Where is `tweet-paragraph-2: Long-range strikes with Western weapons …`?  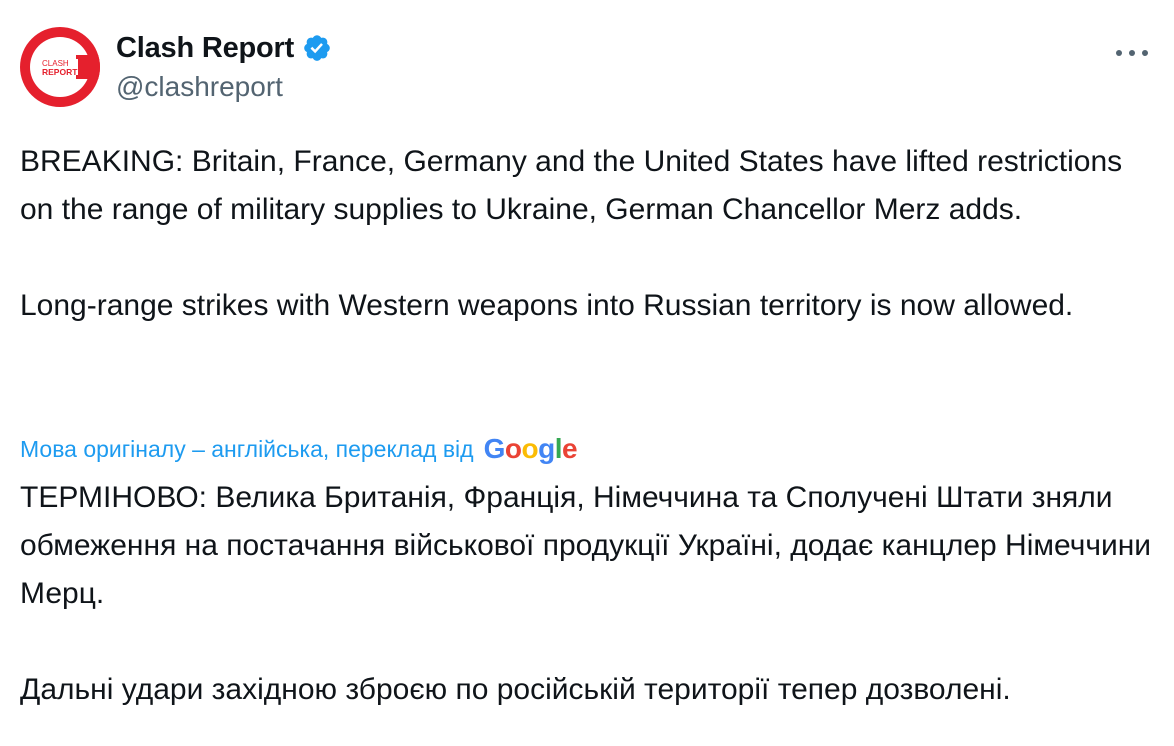 tweet-paragraph-2: Long-range strikes with Western weapons … is located at coordinates (547, 305).